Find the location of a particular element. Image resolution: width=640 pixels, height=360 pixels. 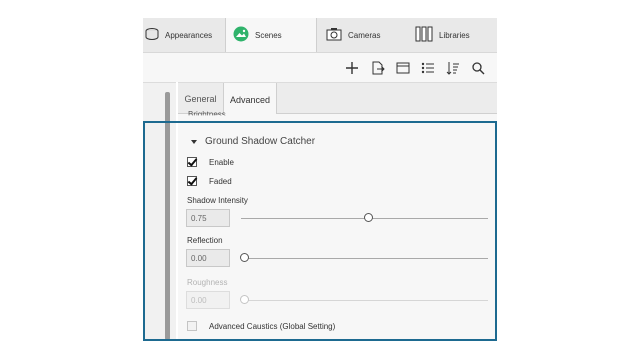

tab-scenes: Scenes is located at coordinates (271, 35).